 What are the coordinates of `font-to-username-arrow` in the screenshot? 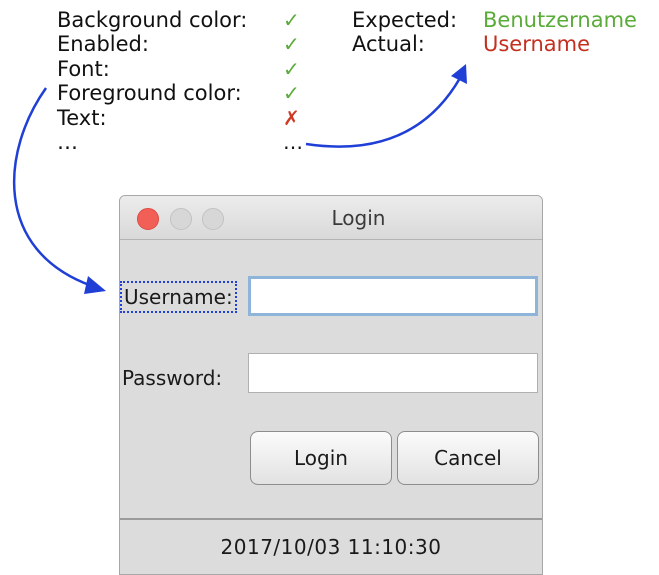 It's located at (52, 187).